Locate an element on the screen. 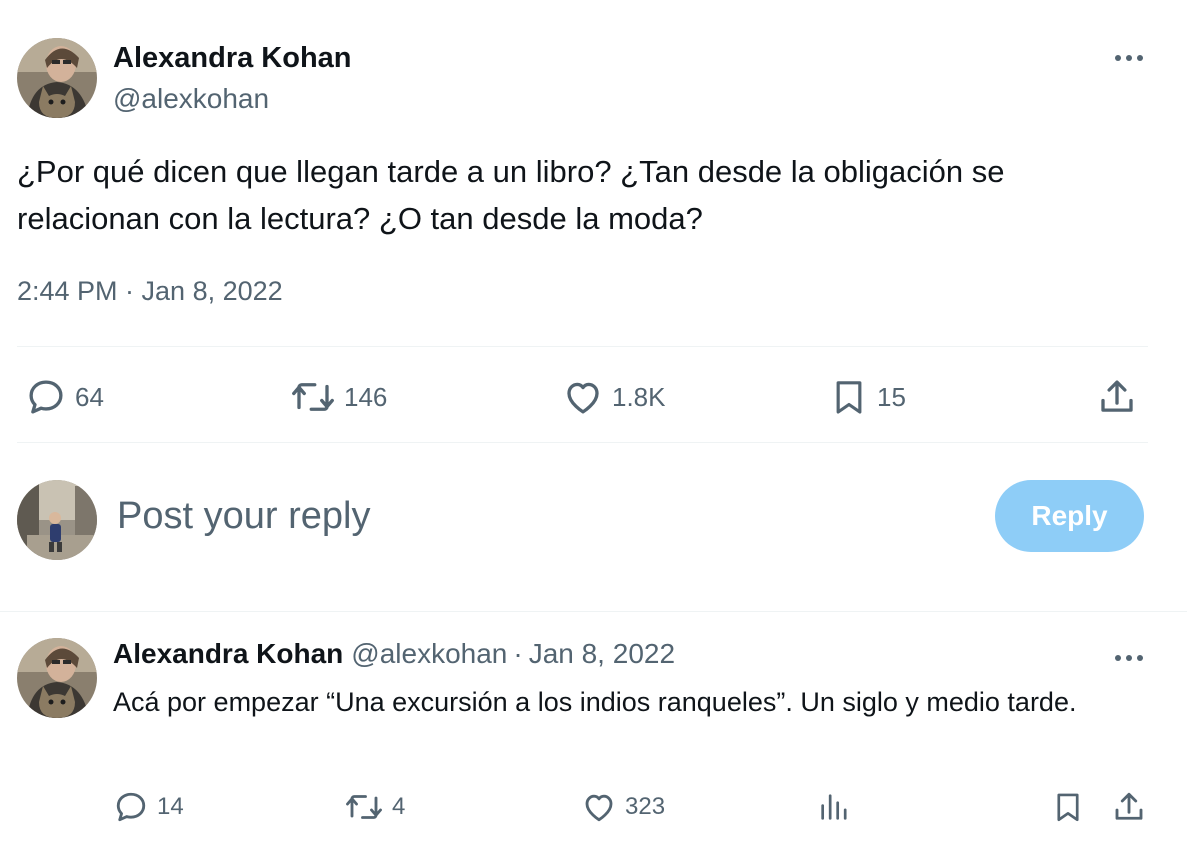 Image resolution: width=1187 pixels, height=851 pixels. reply-retweet-button: 4 is located at coordinates (374, 807).